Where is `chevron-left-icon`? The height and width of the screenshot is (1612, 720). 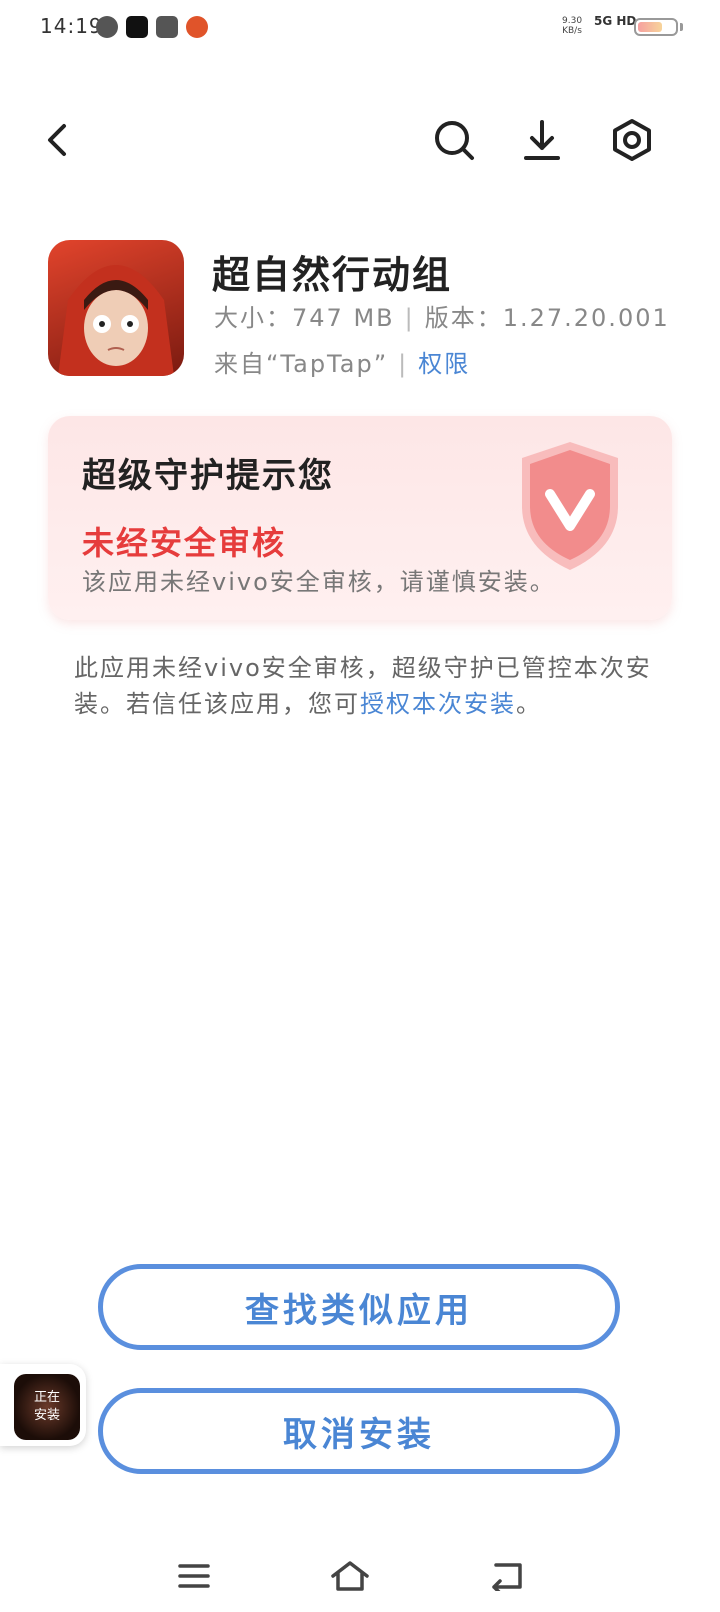
chevron-left-icon is located at coordinates (57, 140).